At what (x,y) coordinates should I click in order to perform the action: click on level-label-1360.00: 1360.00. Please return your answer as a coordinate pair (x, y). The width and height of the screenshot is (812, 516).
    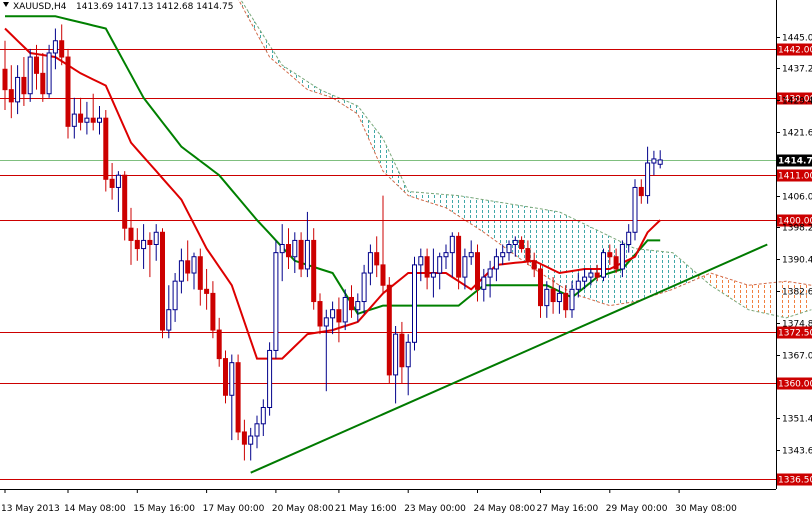
    Looking at the image, I should click on (795, 385).